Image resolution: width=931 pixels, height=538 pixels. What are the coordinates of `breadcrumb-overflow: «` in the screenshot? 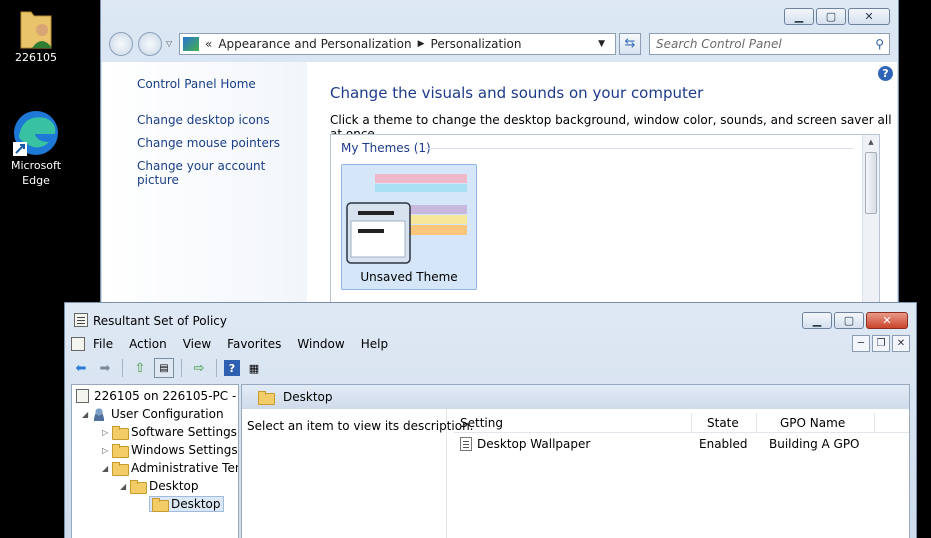 It's located at (208, 44).